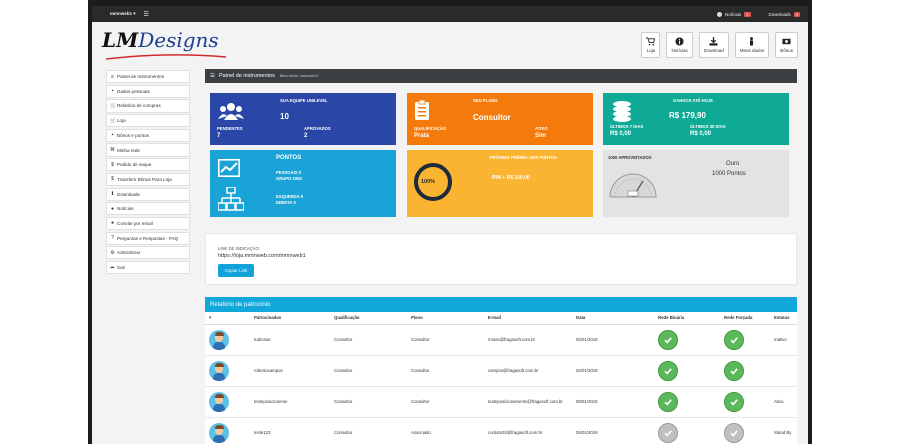 This screenshot has height=444, width=900. I want to click on user-icon: ▪, so click(112, 91).